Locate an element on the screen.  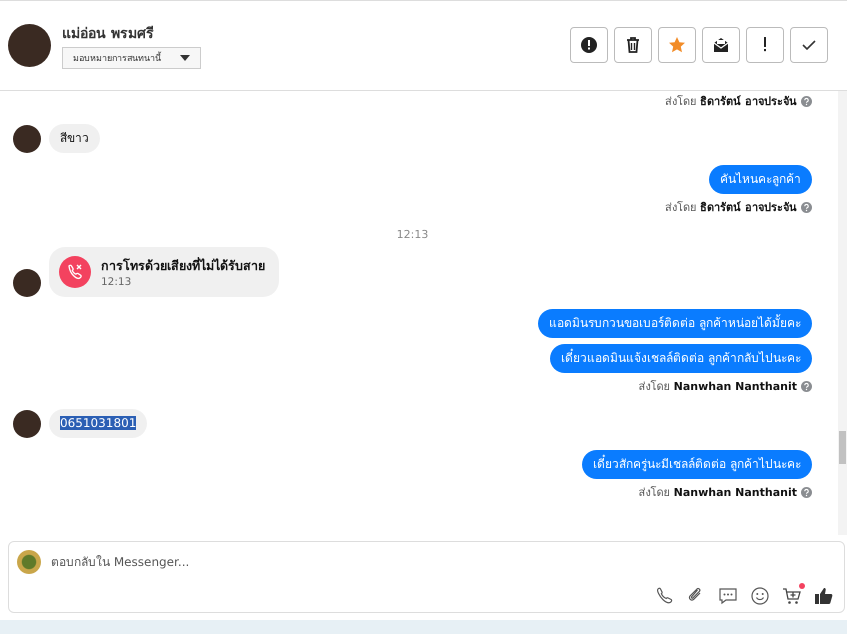
call-label: การโทรด้วยเสียงที่ไม่ได้รับสาย is located at coordinates (183, 265).